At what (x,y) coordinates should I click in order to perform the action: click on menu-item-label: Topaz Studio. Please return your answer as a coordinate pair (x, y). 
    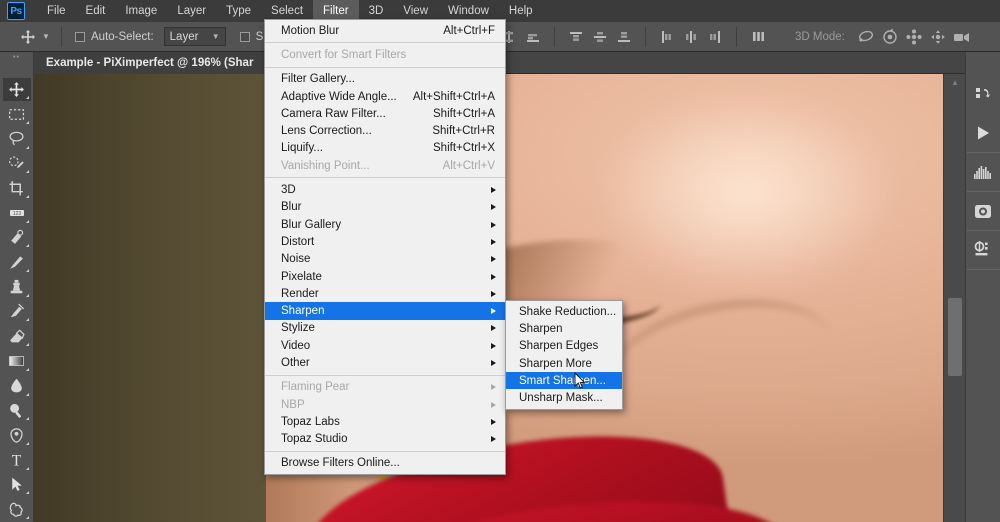
    Looking at the image, I should click on (314, 439).